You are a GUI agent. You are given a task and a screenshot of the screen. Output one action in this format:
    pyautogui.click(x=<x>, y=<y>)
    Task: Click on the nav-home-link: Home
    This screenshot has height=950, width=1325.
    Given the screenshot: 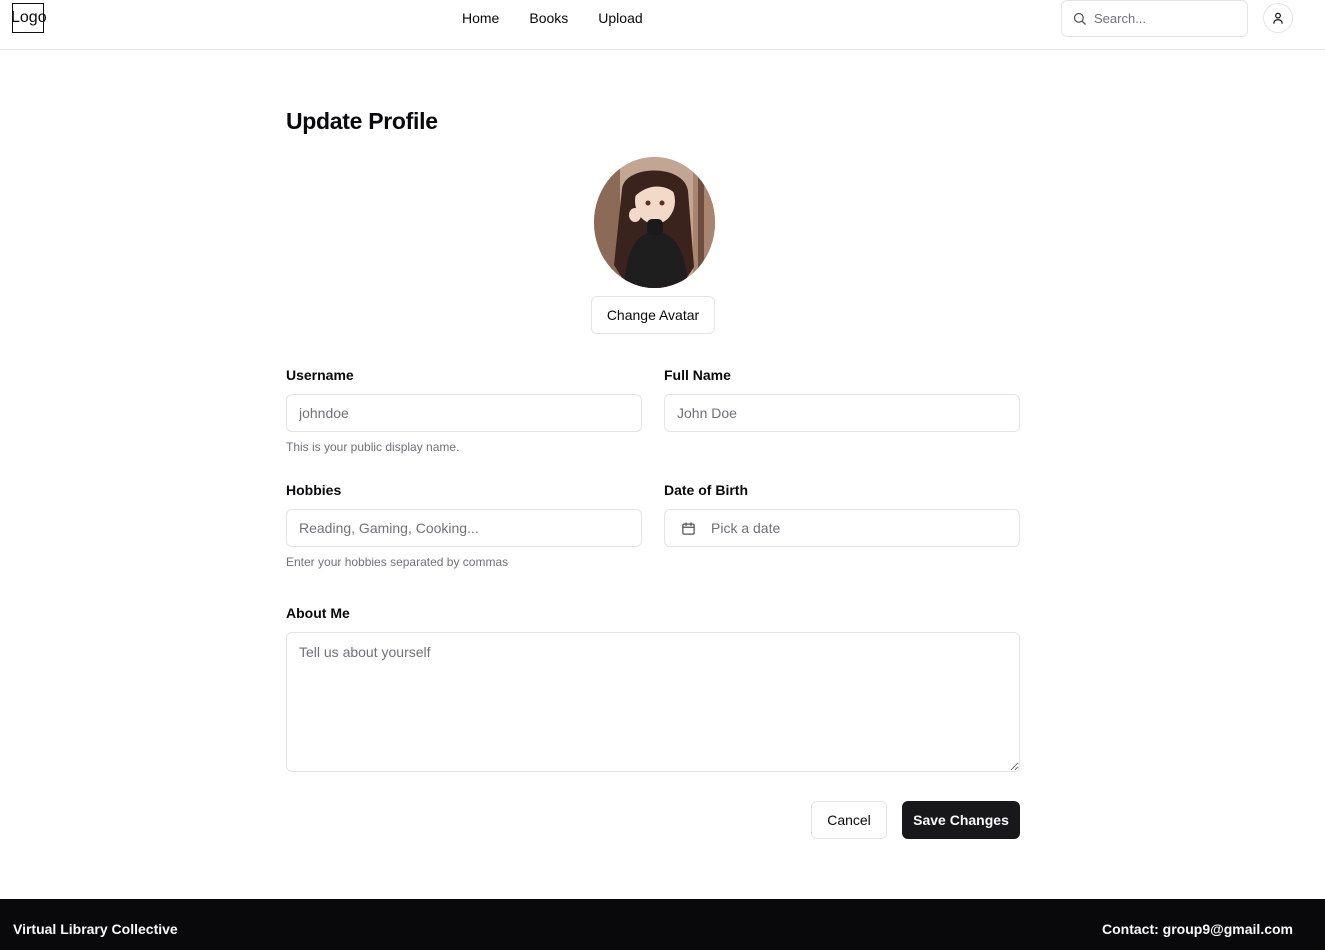 What is the action you would take?
    pyautogui.click(x=480, y=18)
    